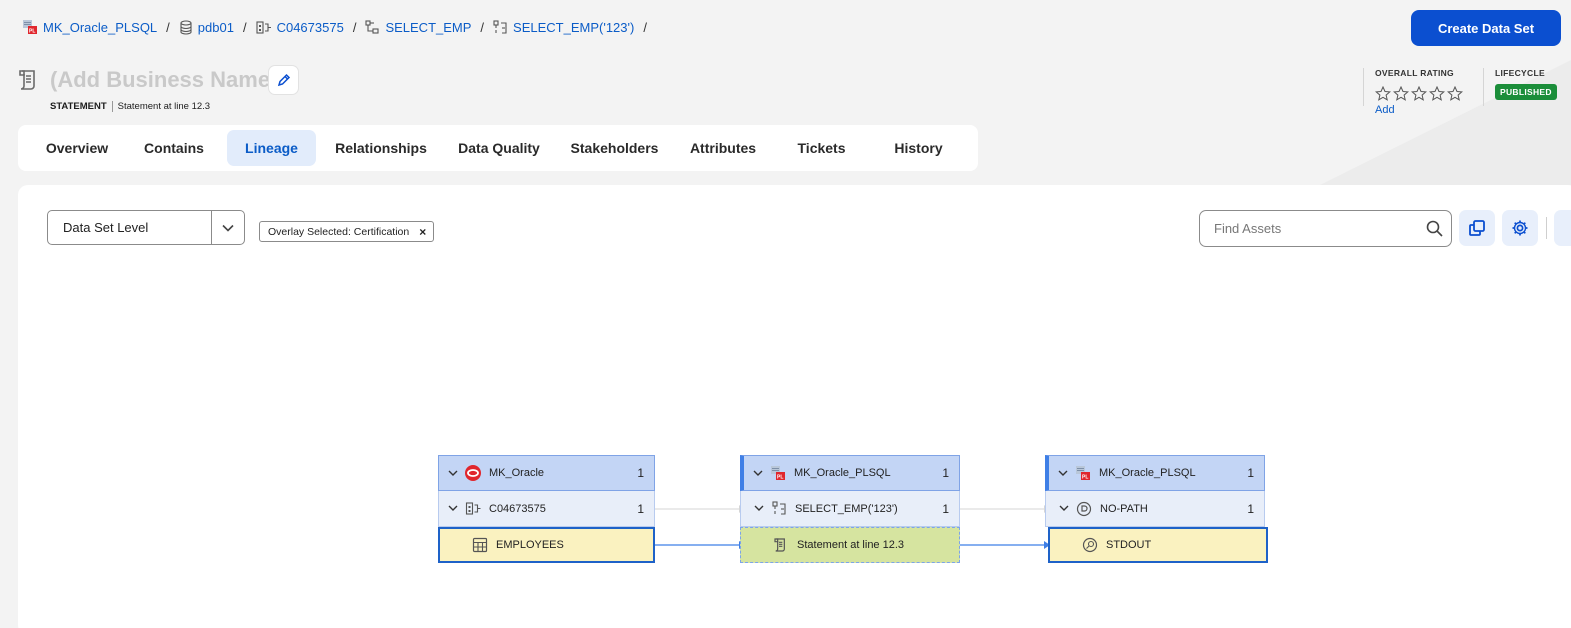 The image size is (1571, 628). What do you see at coordinates (381, 148) in the screenshot?
I see `tab-relationships: Relationships` at bounding box center [381, 148].